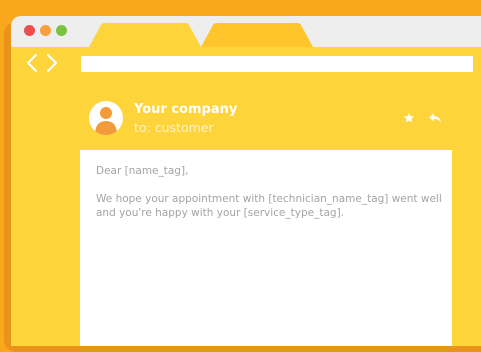 Image resolution: width=481 pixels, height=352 pixels. What do you see at coordinates (435, 116) in the screenshot?
I see `reply-icon` at bounding box center [435, 116].